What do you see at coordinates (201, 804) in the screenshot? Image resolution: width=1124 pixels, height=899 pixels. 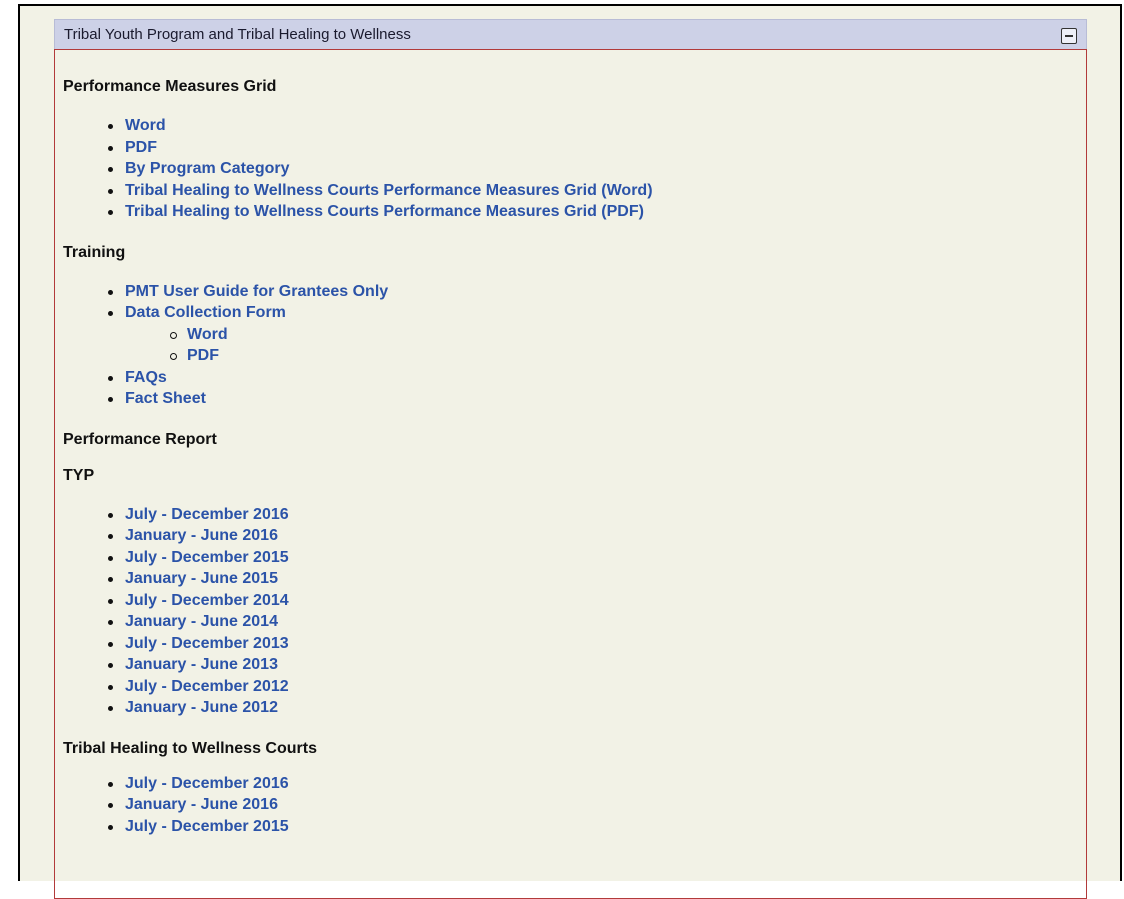 I see `link-thwc-report: January - June 2016` at bounding box center [201, 804].